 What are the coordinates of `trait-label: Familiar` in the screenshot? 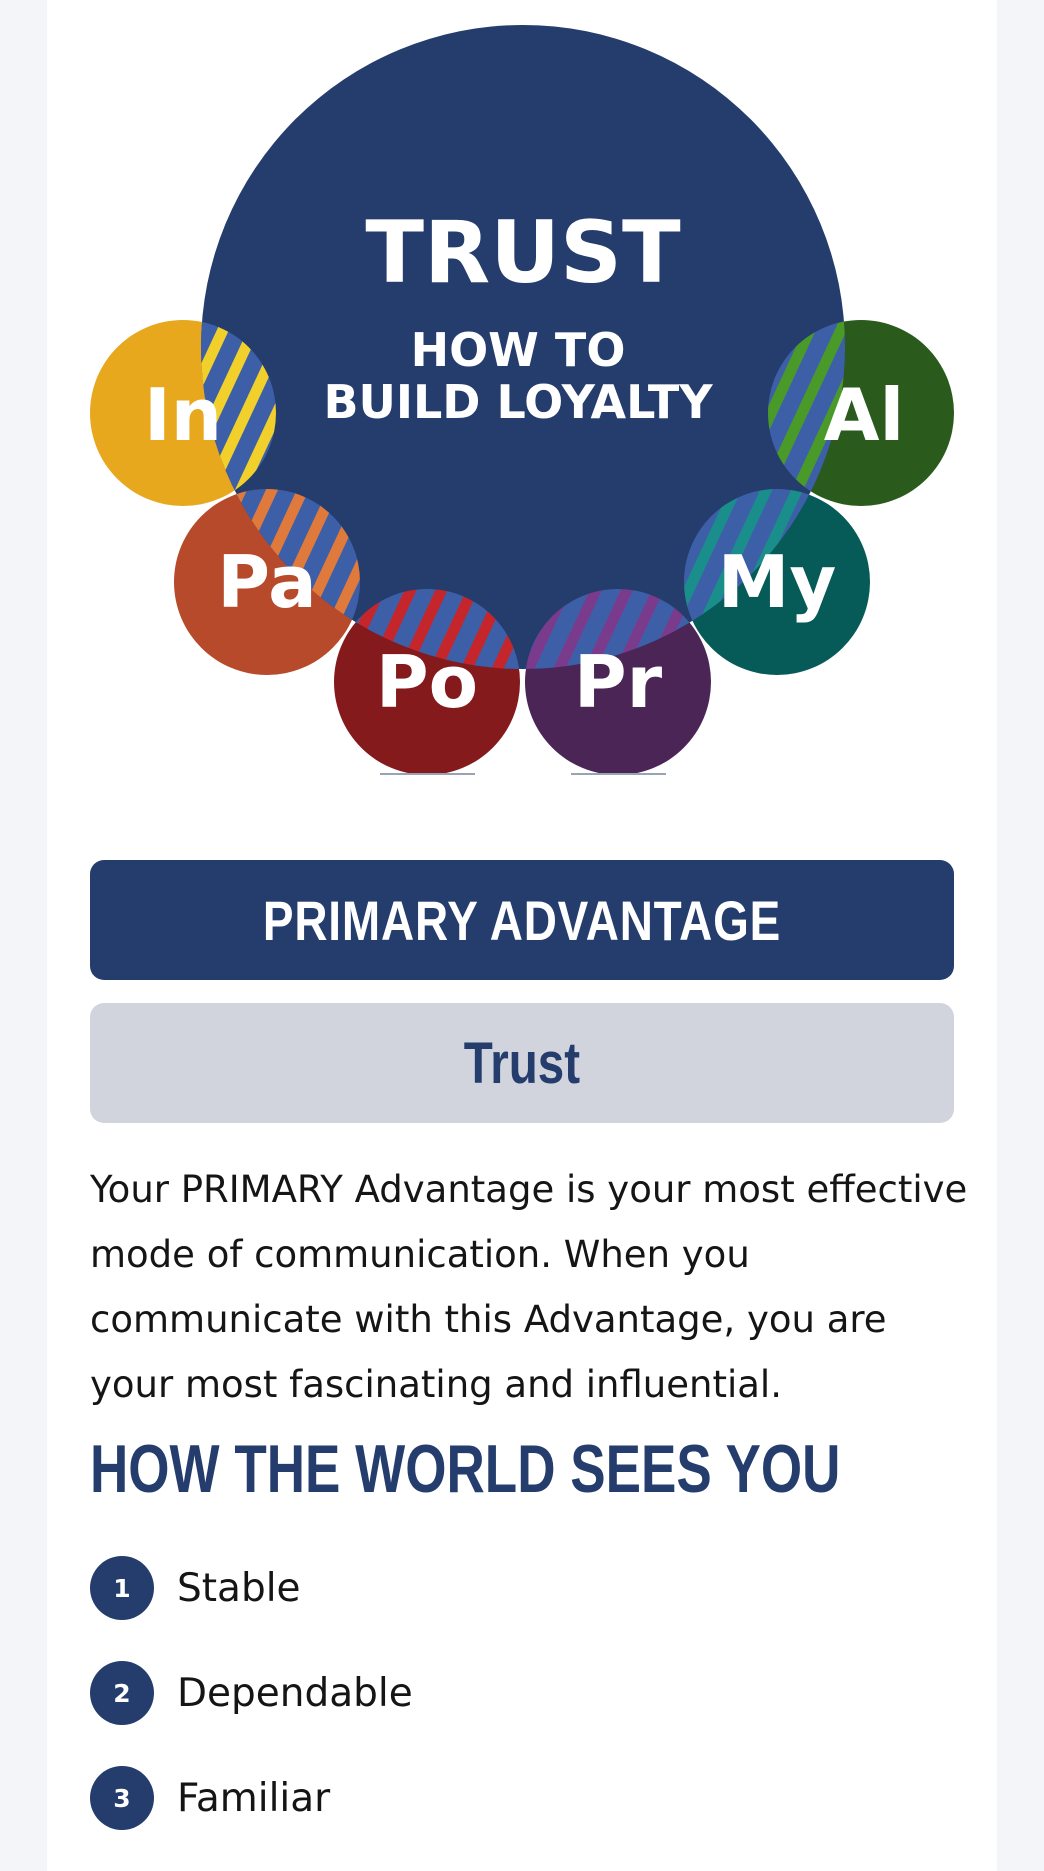 It's located at (254, 1798).